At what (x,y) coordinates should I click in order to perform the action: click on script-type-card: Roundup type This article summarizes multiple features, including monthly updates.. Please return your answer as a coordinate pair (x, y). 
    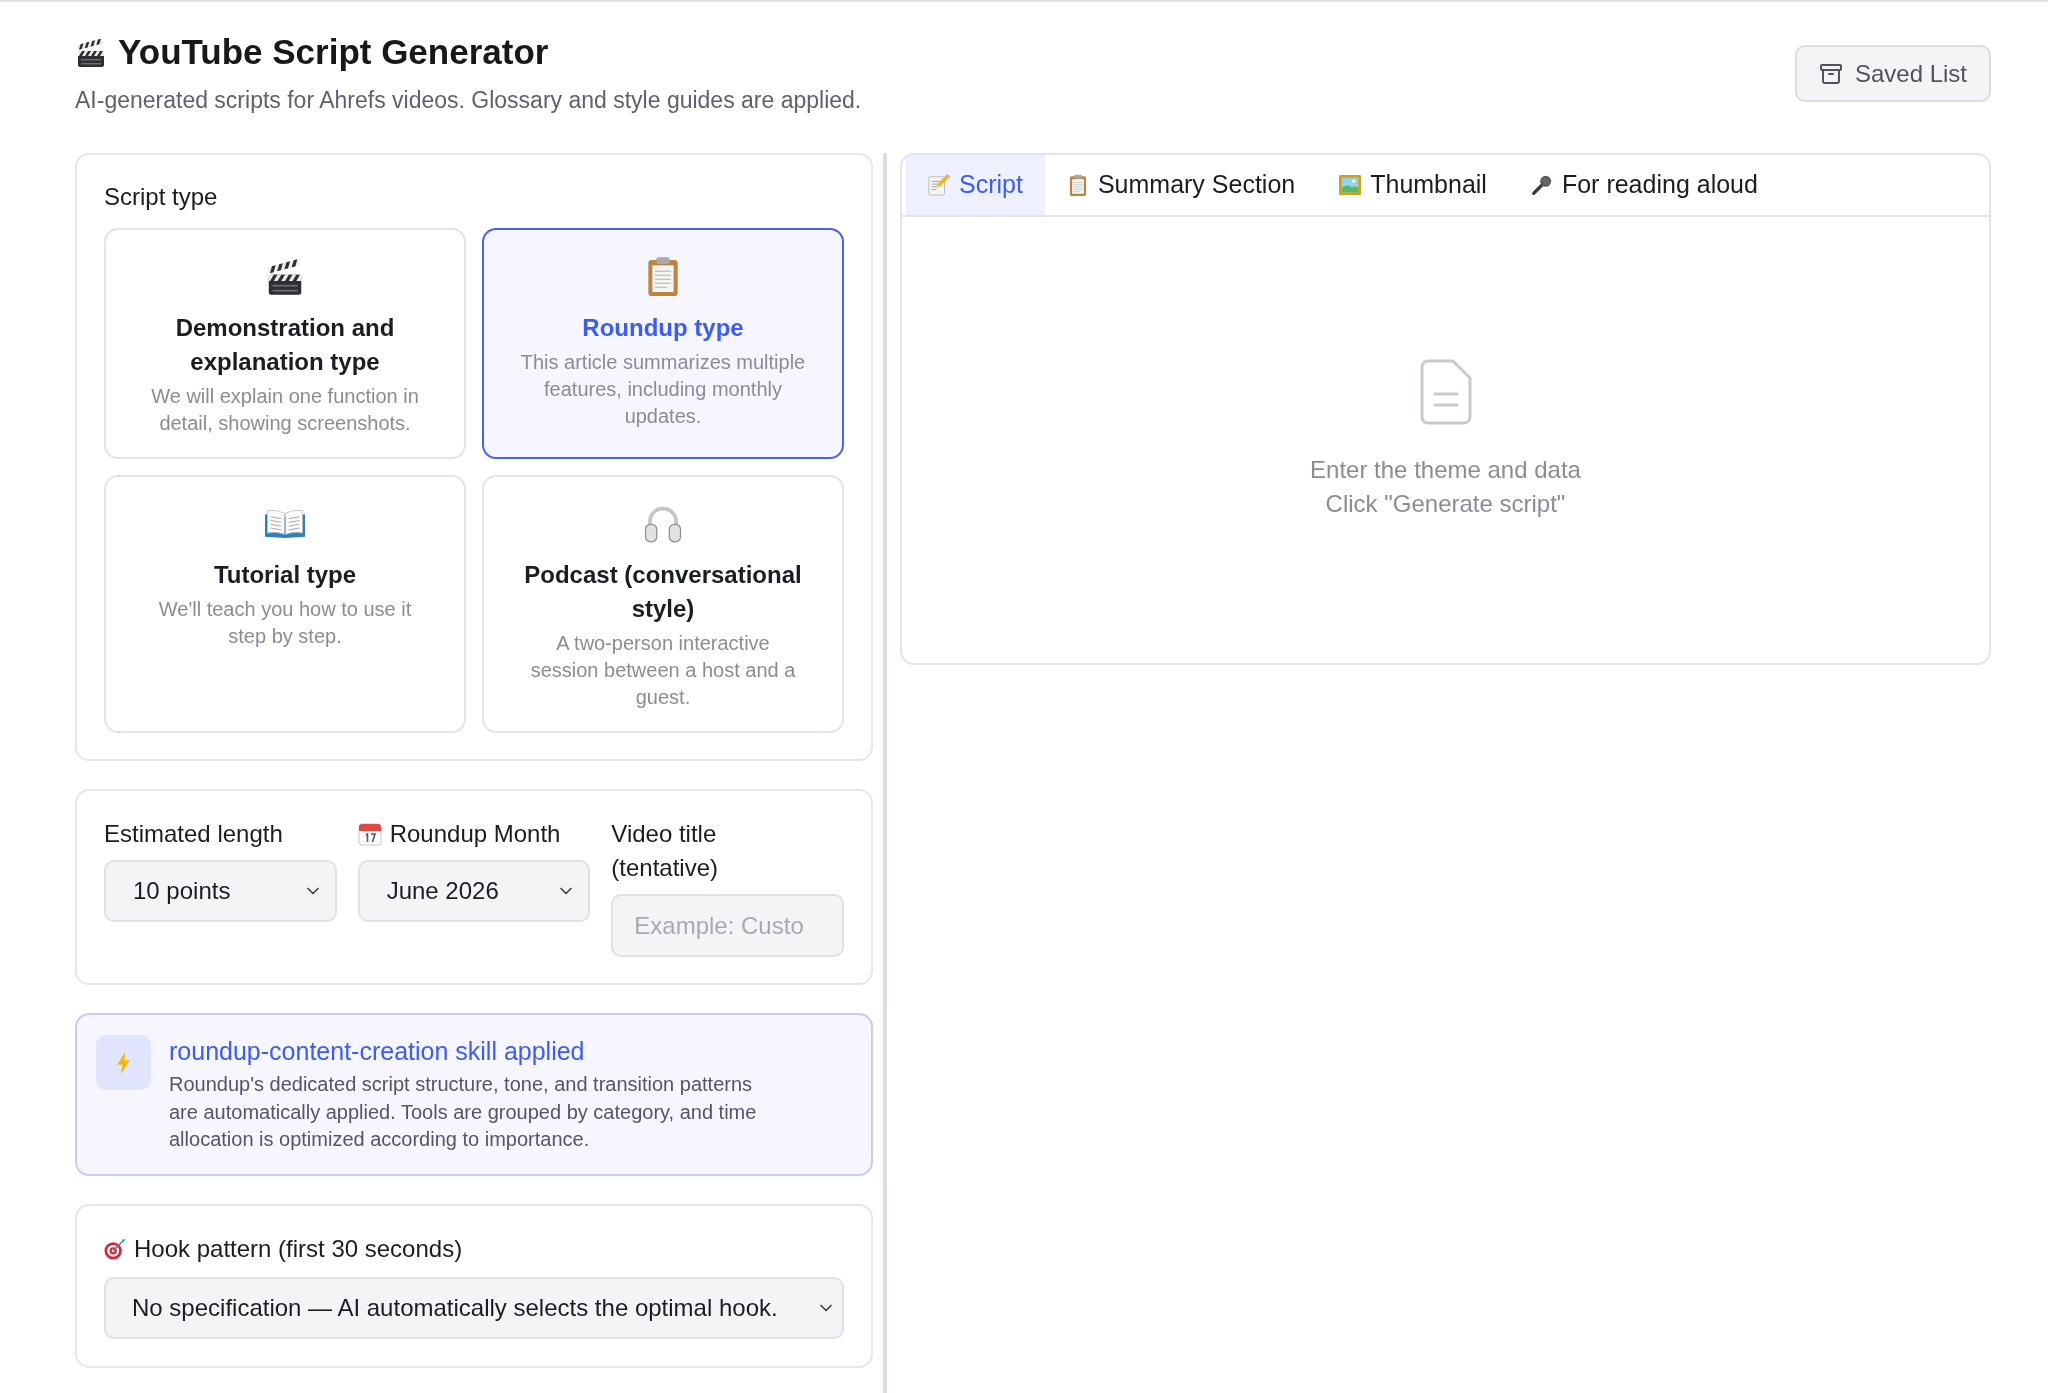
    Looking at the image, I should click on (663, 343).